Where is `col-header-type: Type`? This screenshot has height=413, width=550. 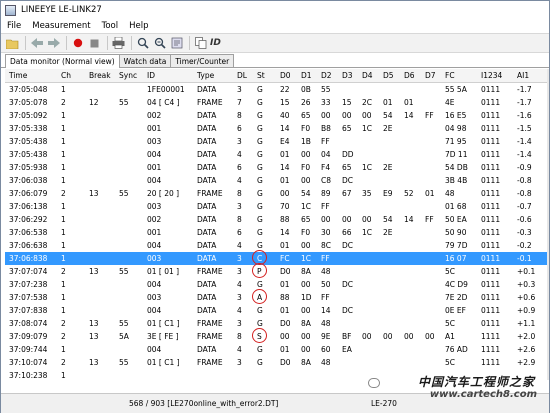
col-header-type: Type is located at coordinates (205, 76).